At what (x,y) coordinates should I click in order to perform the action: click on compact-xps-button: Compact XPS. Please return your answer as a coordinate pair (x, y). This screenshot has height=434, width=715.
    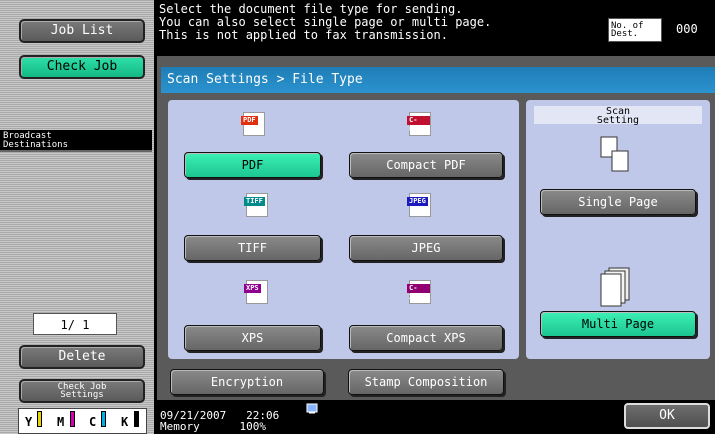
    Looking at the image, I should click on (426, 338).